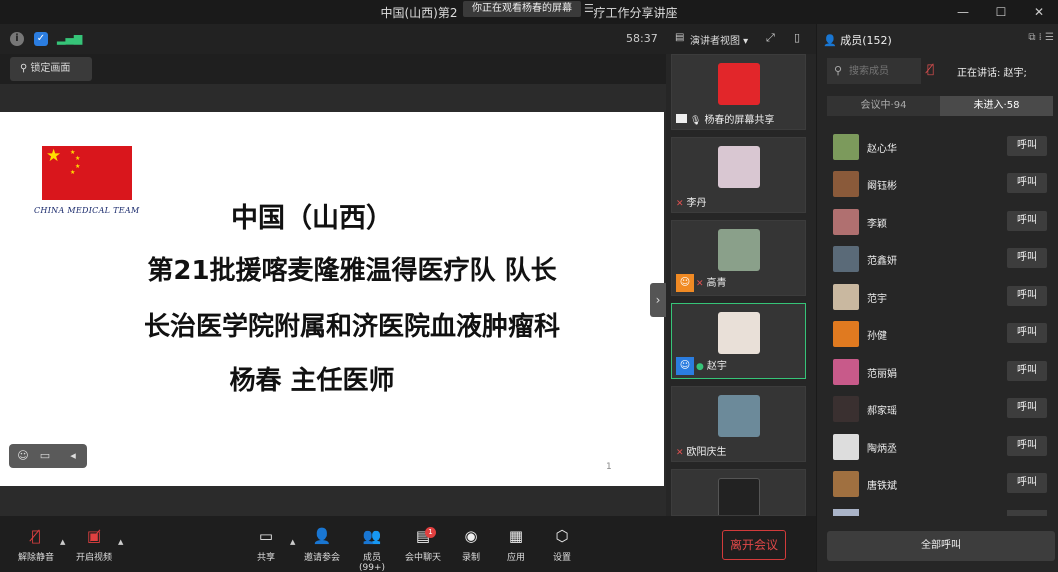  I want to click on invite-button: 👤 邀请参会, so click(322, 544).